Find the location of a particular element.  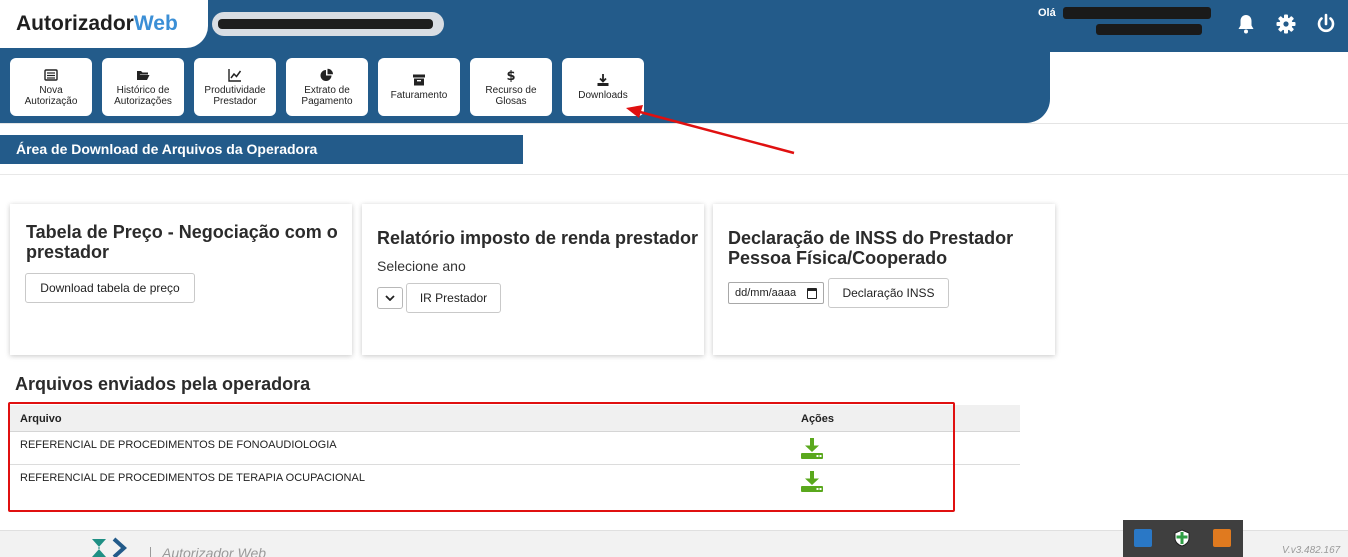

chevron-down-icon is located at coordinates (390, 298).